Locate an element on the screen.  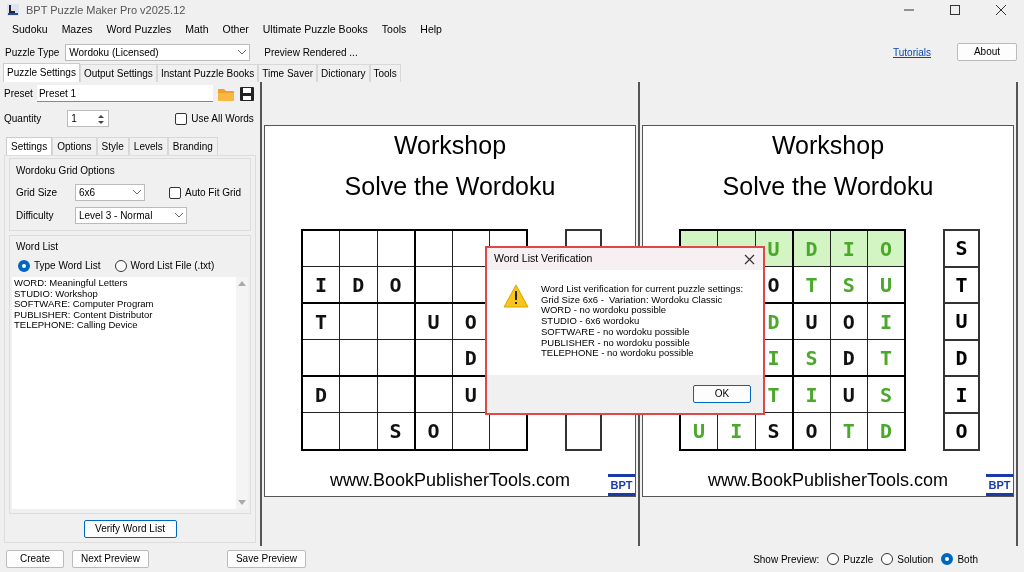
puzzle-type-dropdown: Wordoku (Licensed) is located at coordinates (158, 52).